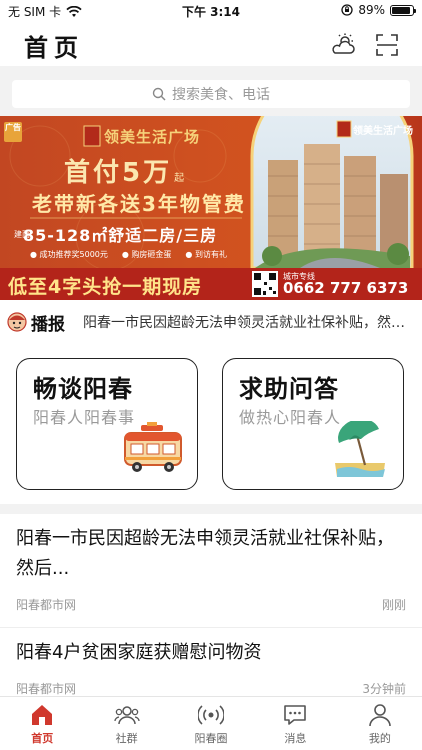  What do you see at coordinates (360, 449) in the screenshot?
I see `beach-umbrella-icon` at bounding box center [360, 449].